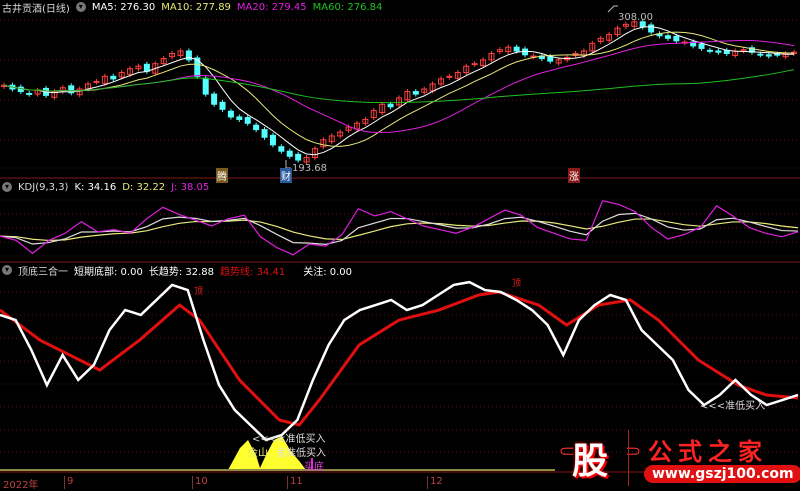 The width and height of the screenshot is (800, 491). Describe the element at coordinates (722, 474) in the screenshot. I see `logo-url: www.gszj100.com` at that location.